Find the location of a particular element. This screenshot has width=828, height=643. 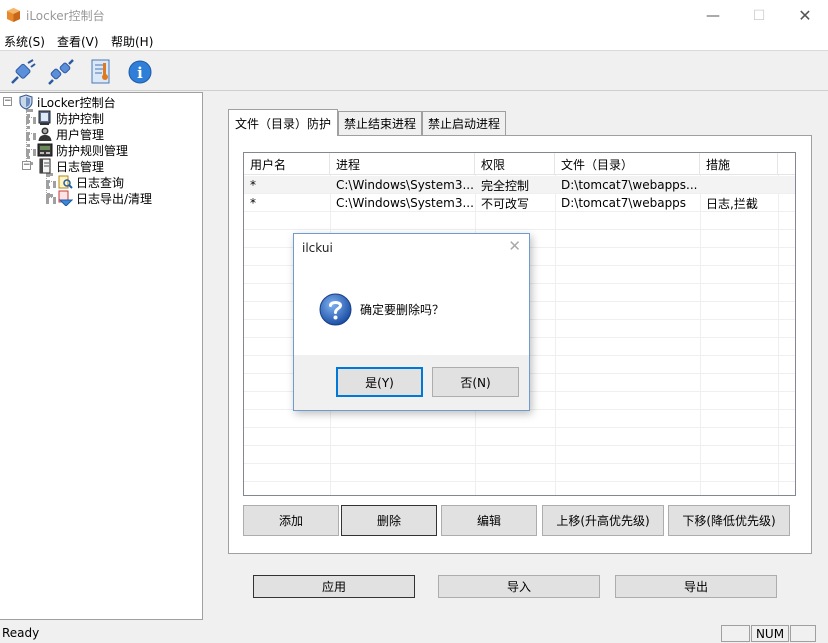

list-header: 用户名 进程 权限 文件（目录） 措施 is located at coordinates (519, 164).